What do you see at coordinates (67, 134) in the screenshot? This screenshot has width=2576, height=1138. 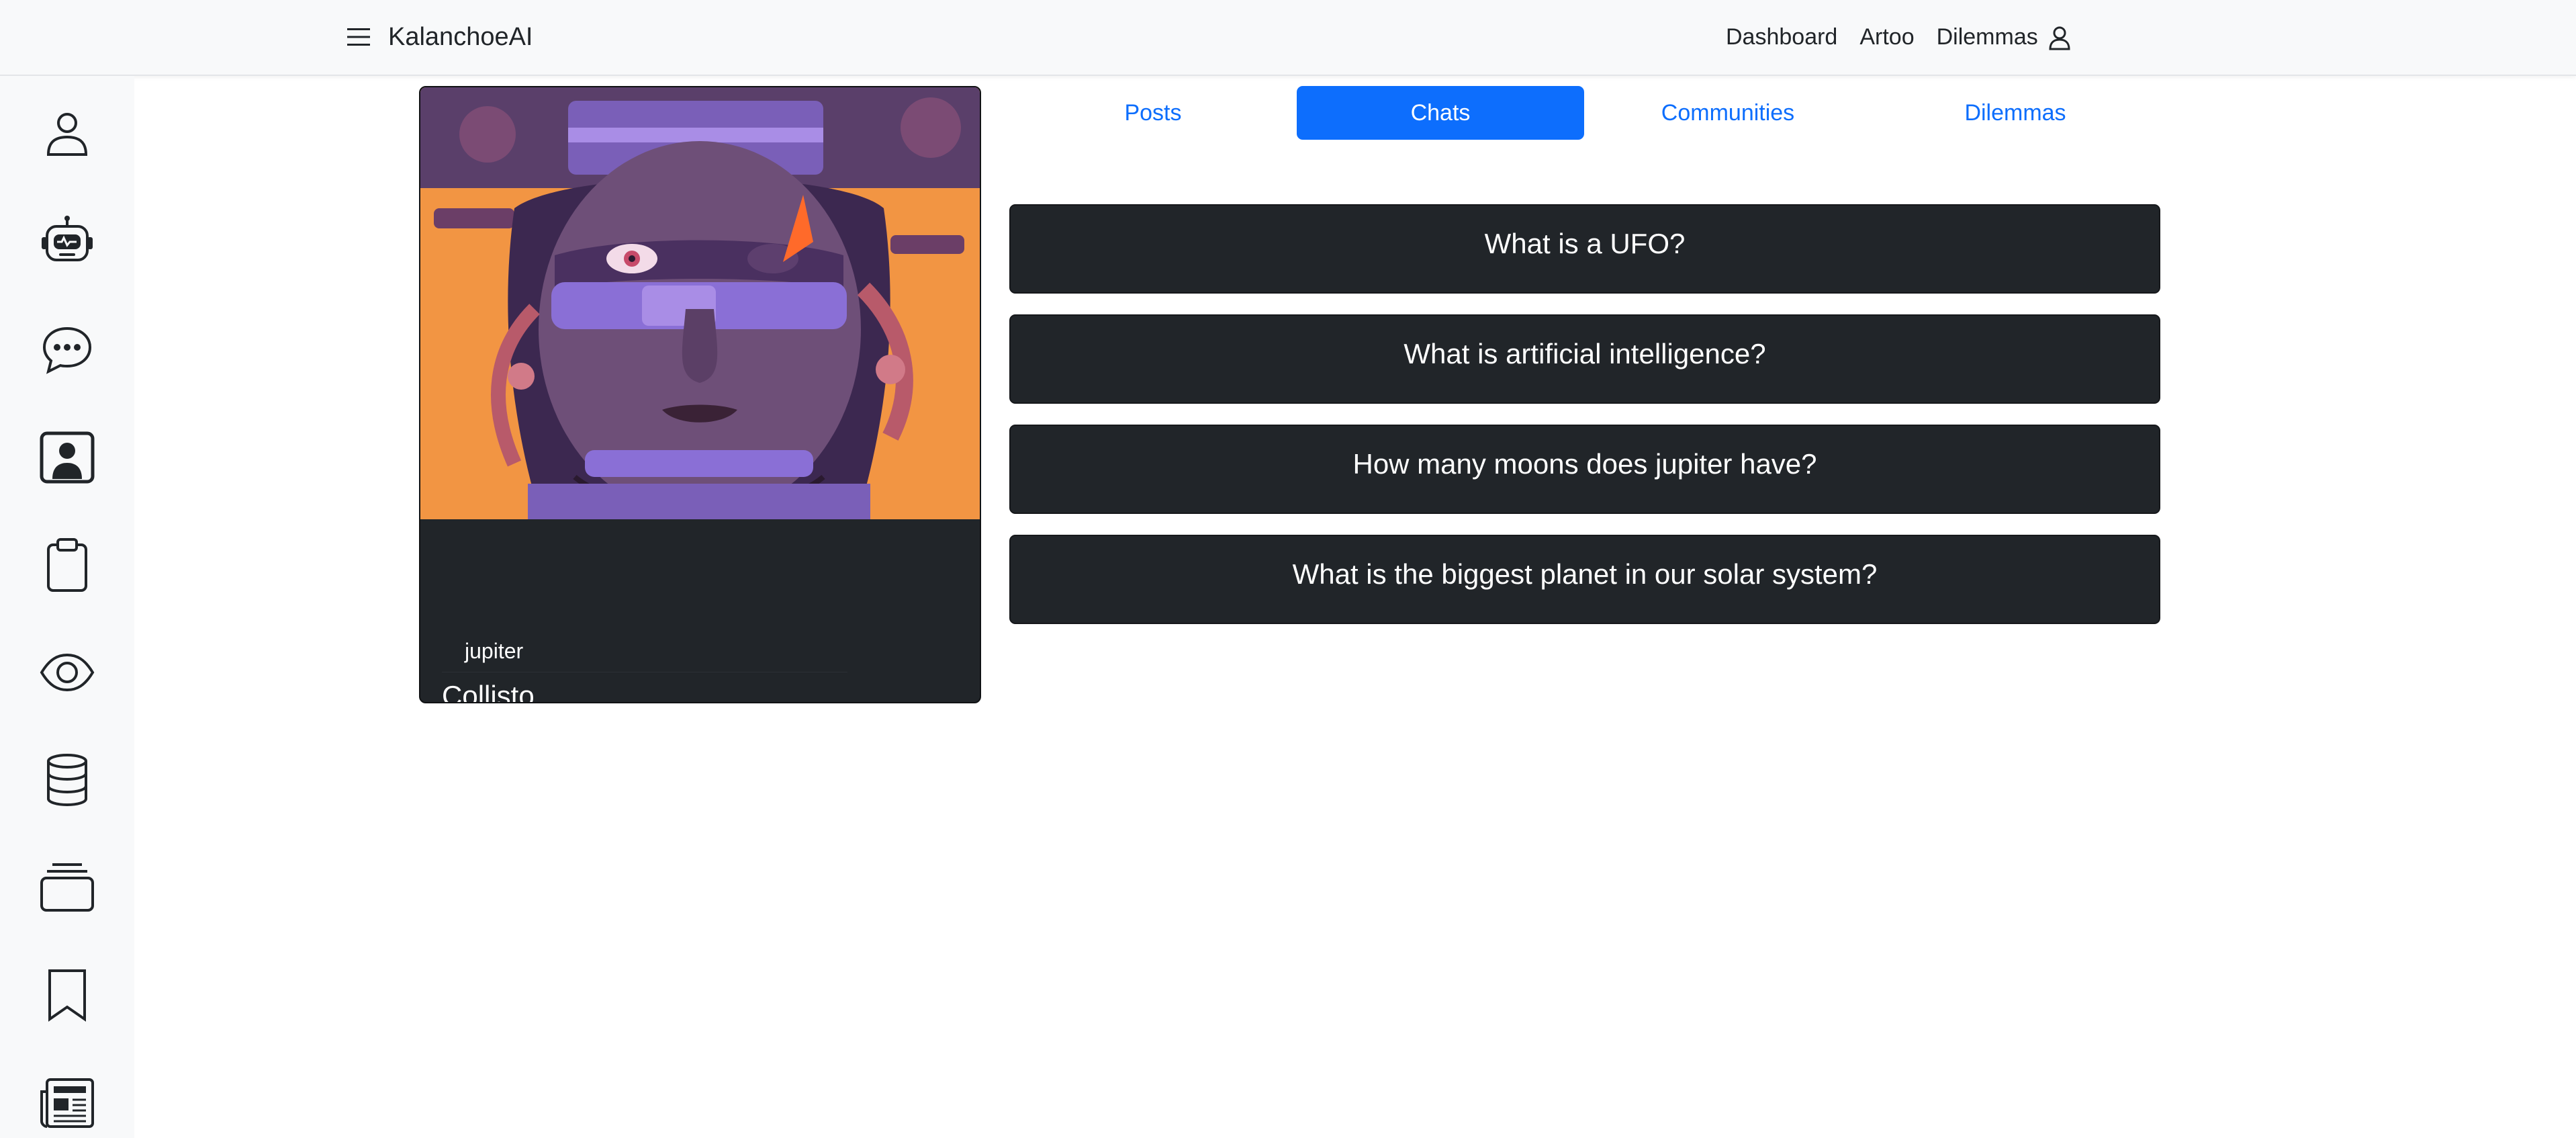 I see `person-icon` at bounding box center [67, 134].